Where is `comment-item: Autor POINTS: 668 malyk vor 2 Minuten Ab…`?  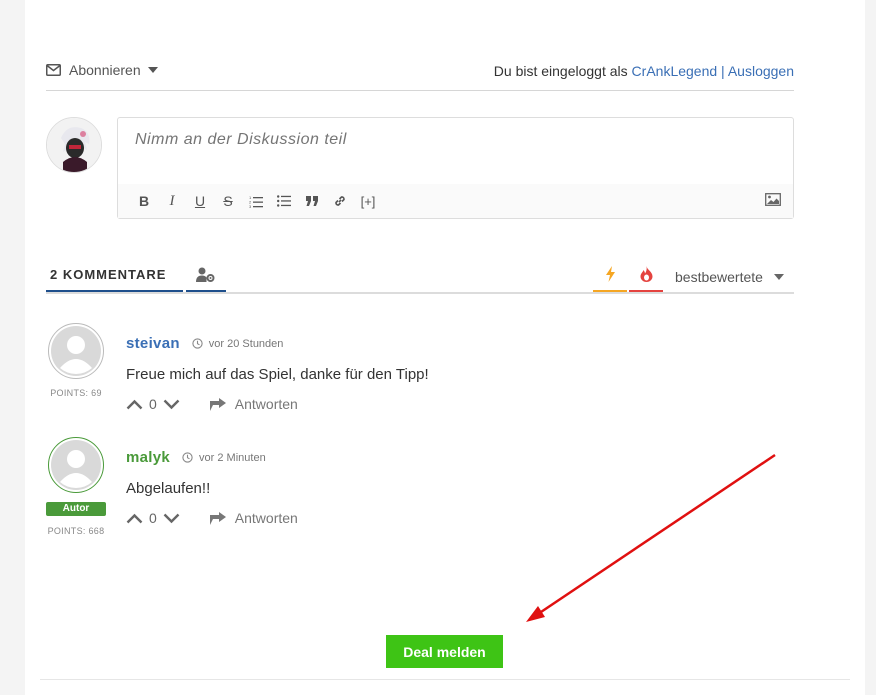
comment-item: Autor POINTS: 668 malyk vor 2 Minuten Ab… is located at coordinates (420, 492).